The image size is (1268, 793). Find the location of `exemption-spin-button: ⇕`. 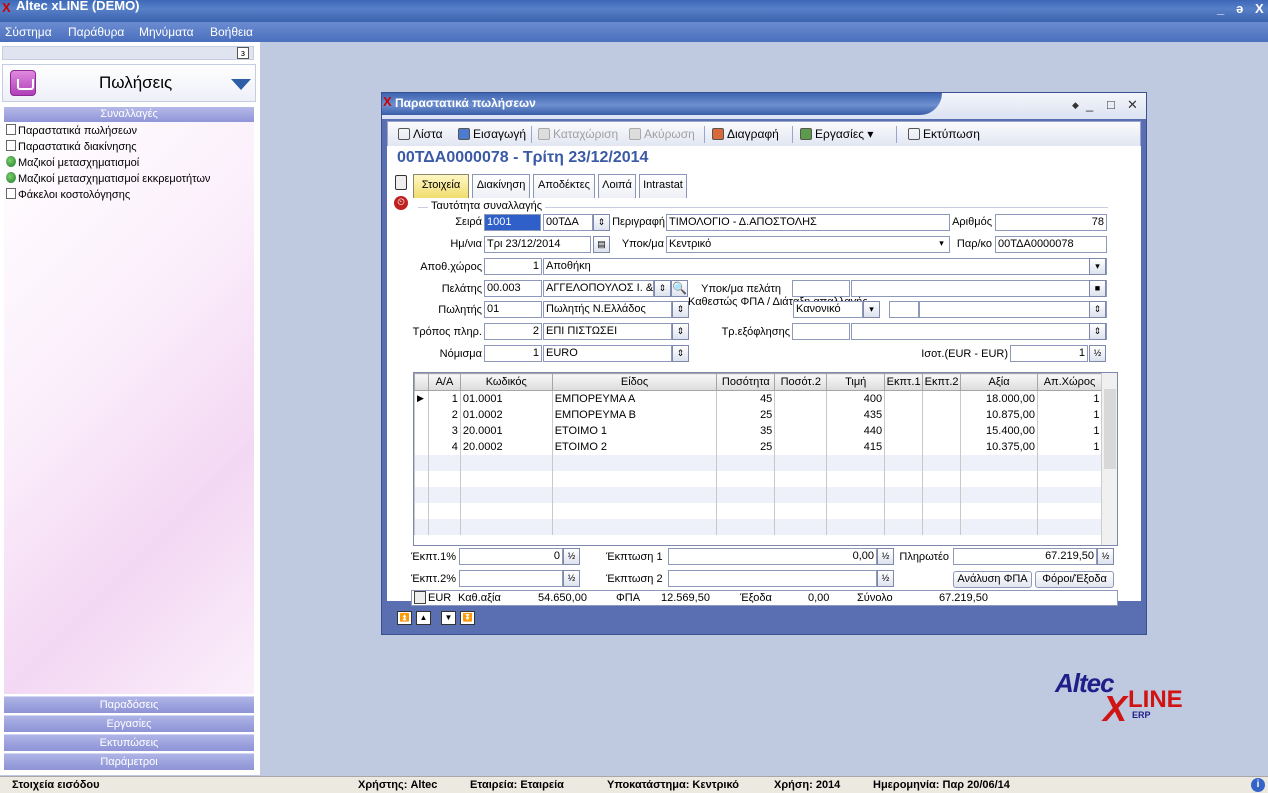

exemption-spin-button: ⇕ is located at coordinates (1097, 309).